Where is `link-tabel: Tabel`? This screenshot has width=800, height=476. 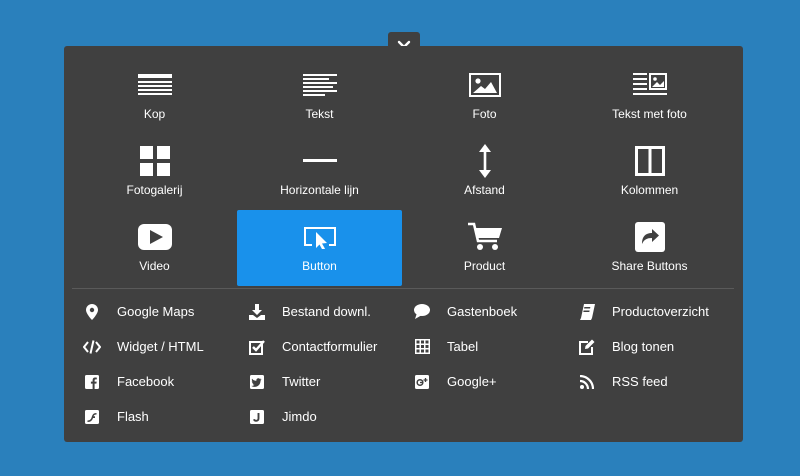
link-tabel: Tabel is located at coordinates (494, 346).